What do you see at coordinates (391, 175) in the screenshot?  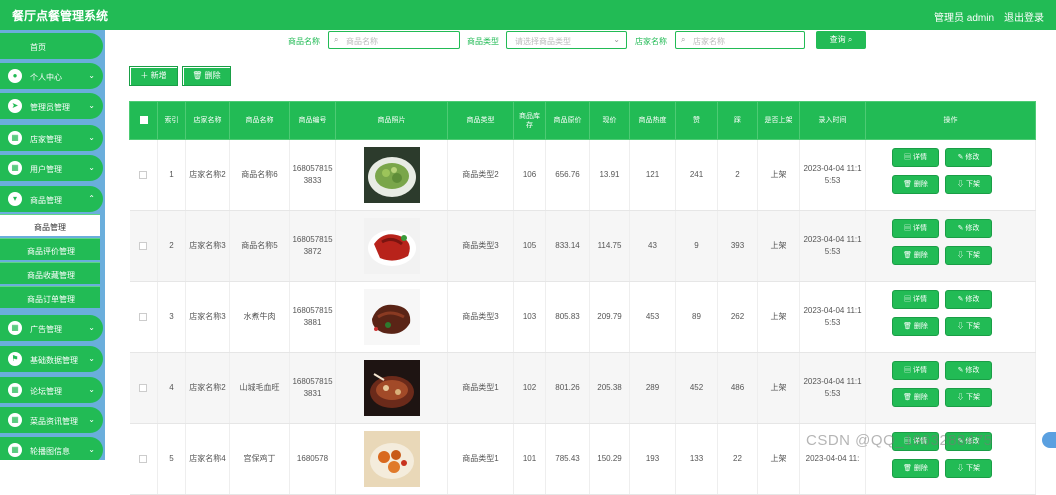 I see `dish-photo` at bounding box center [391, 175].